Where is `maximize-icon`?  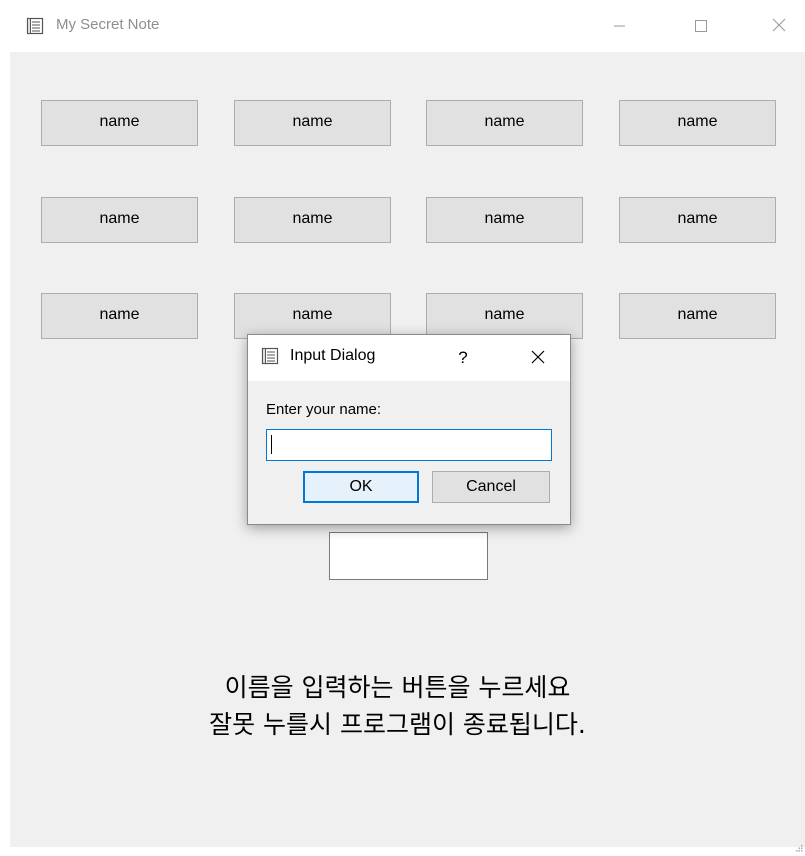
maximize-icon is located at coordinates (701, 26).